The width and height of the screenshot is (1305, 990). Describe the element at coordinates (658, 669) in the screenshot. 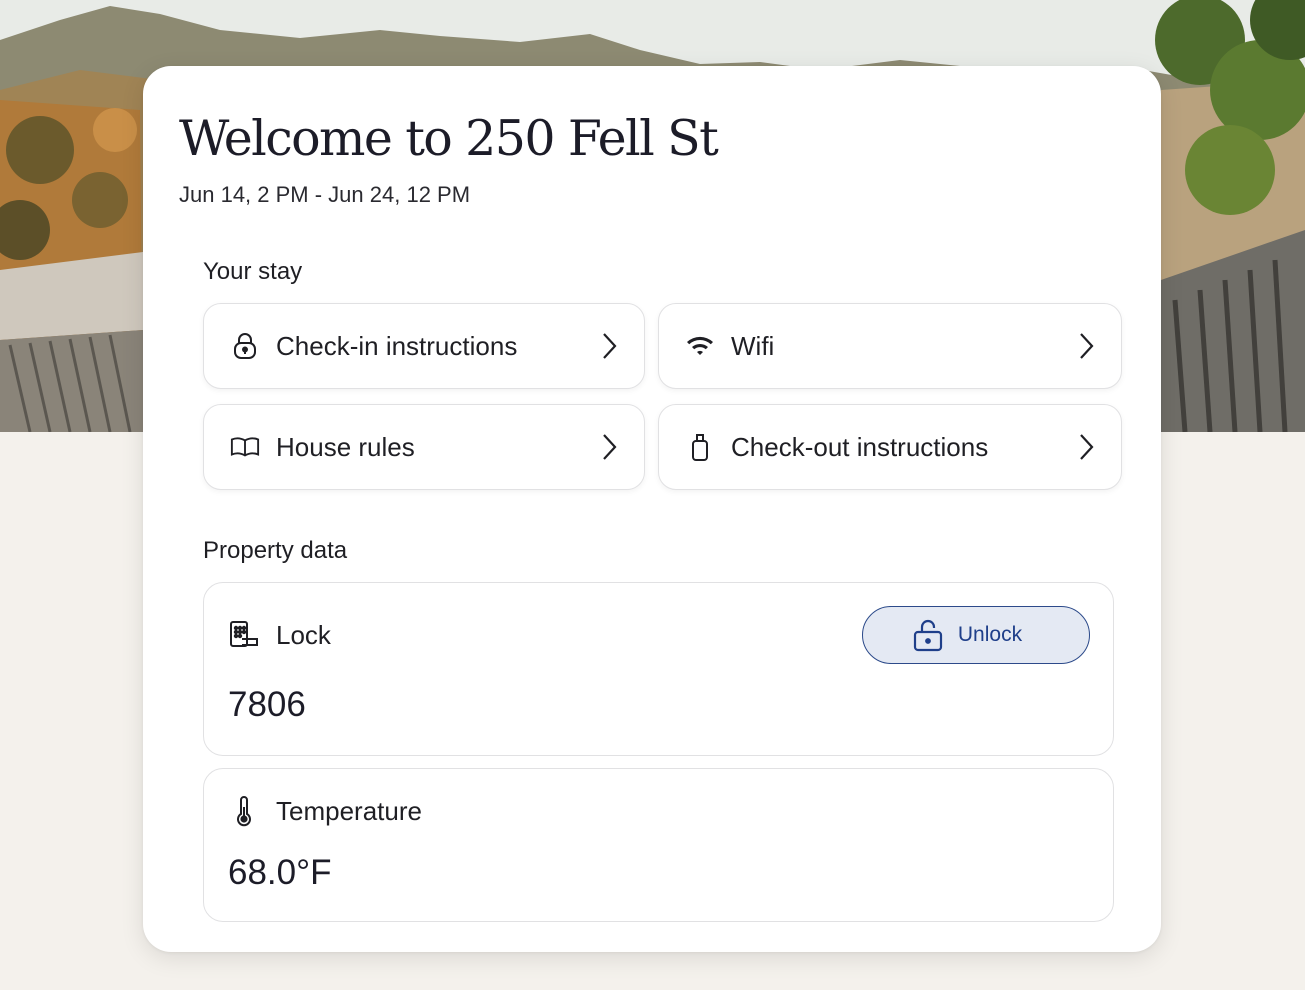

I see `lock-panel: Lock 7806 Unlock` at that location.